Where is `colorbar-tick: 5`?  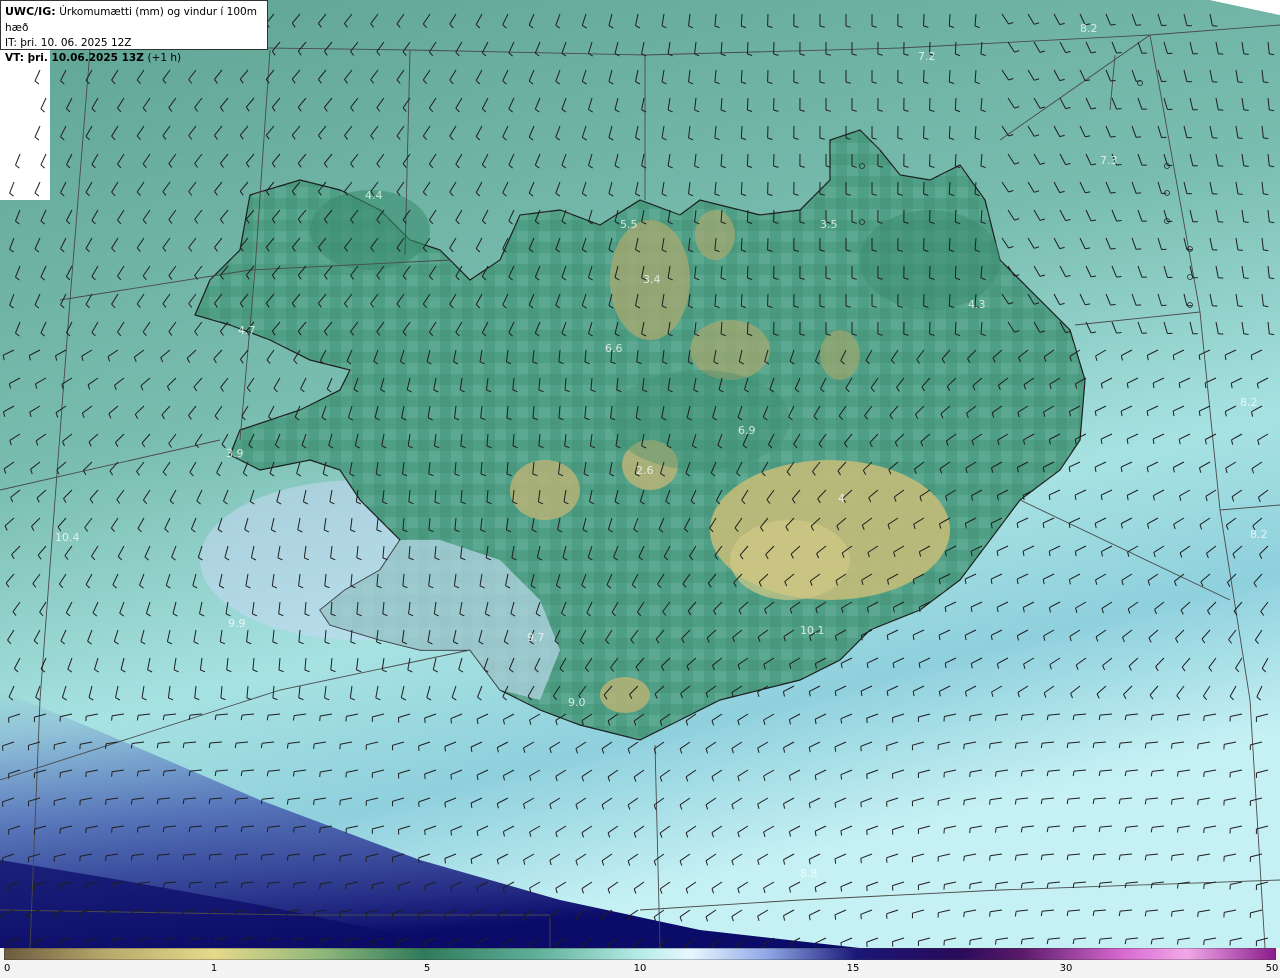 colorbar-tick: 5 is located at coordinates (427, 968).